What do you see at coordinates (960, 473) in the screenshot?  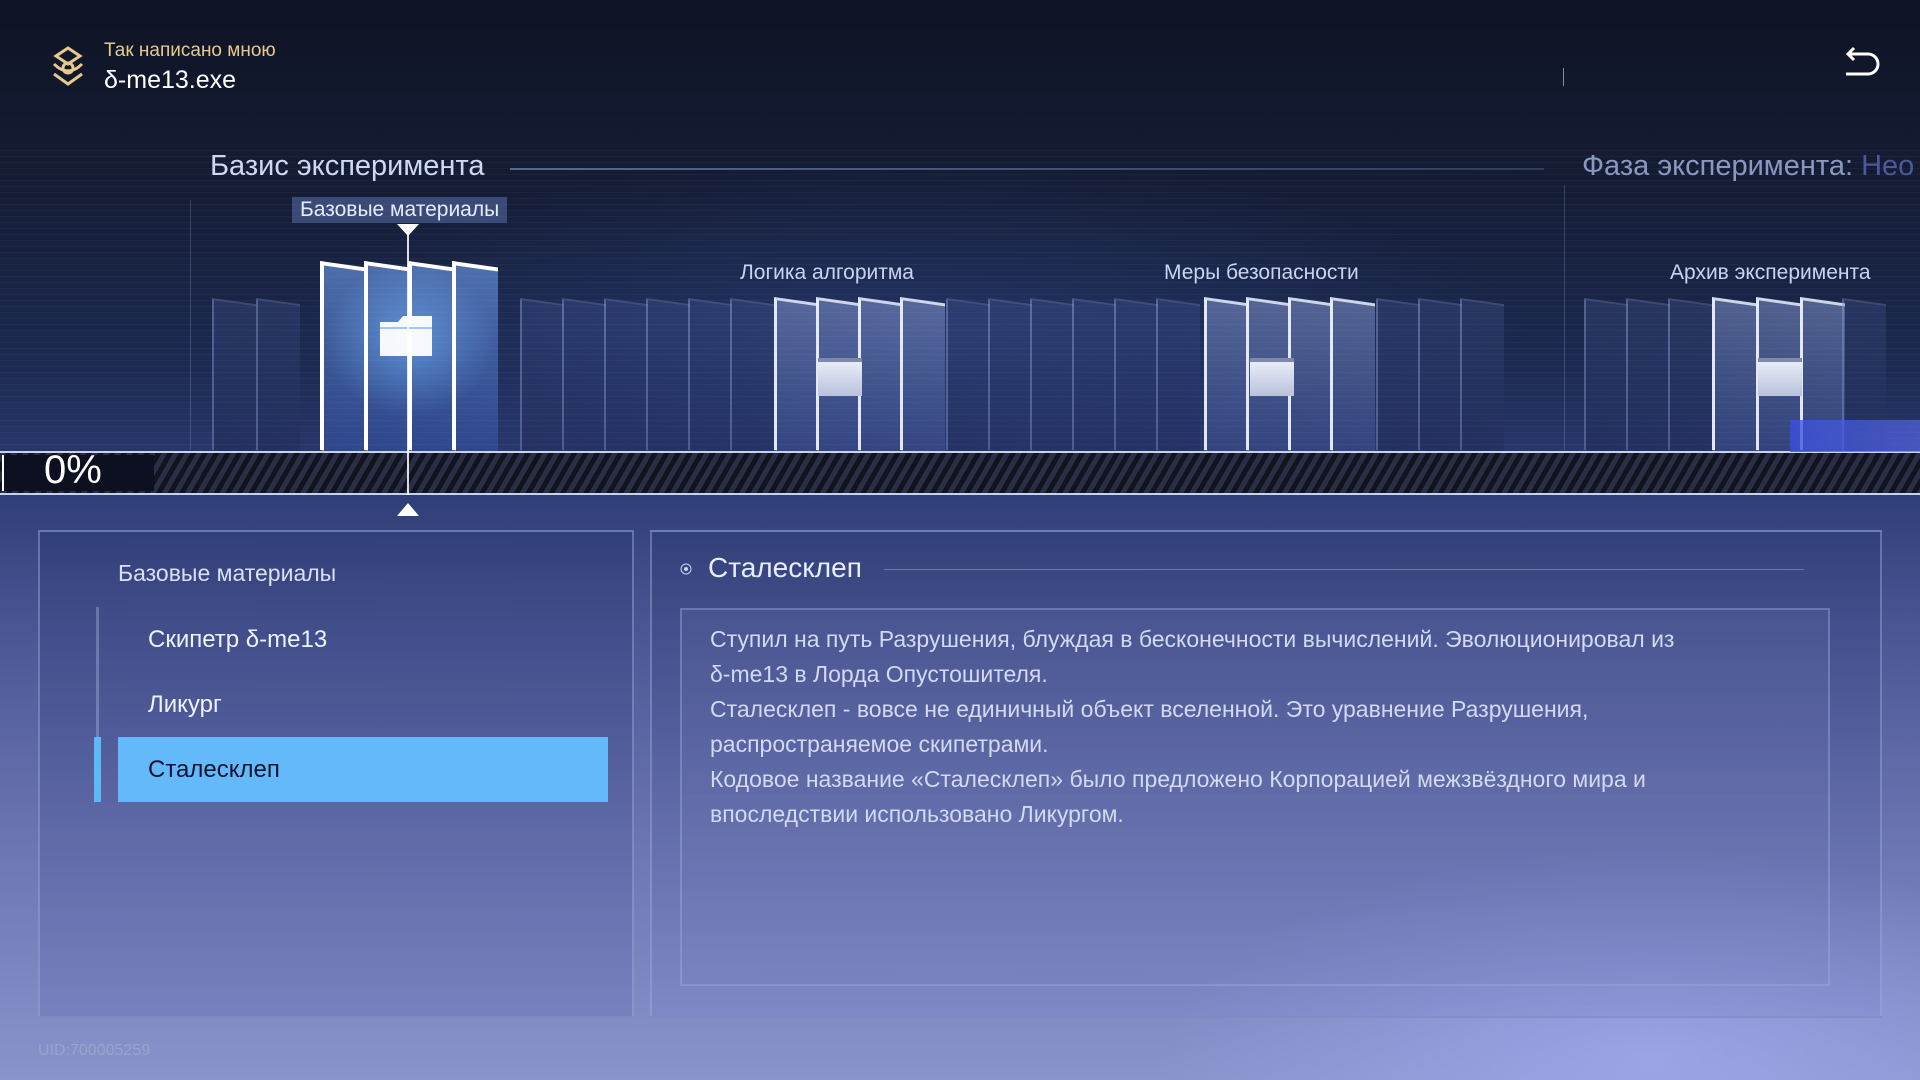 I see `progress-bar` at bounding box center [960, 473].